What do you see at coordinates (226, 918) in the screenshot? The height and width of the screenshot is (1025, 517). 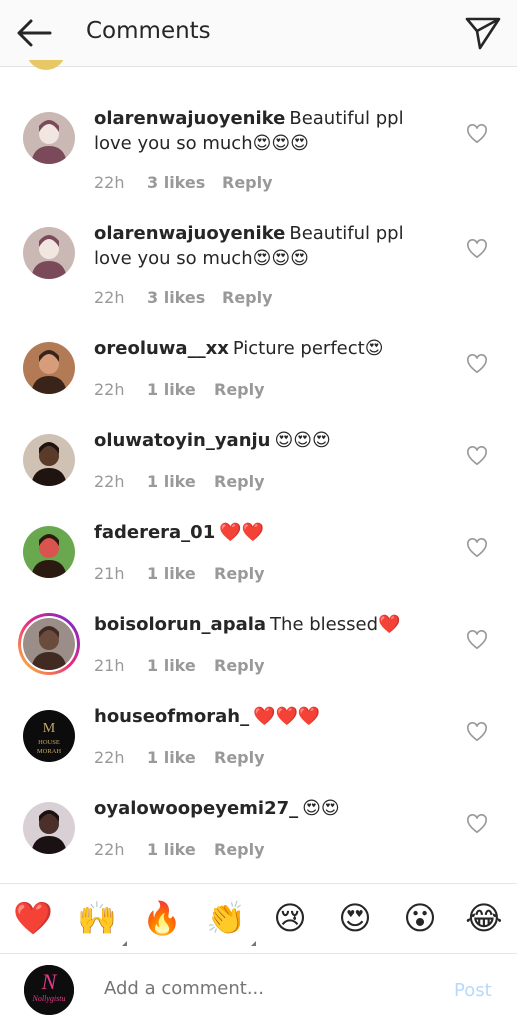 I see `reaction-glyph: 👏` at bounding box center [226, 918].